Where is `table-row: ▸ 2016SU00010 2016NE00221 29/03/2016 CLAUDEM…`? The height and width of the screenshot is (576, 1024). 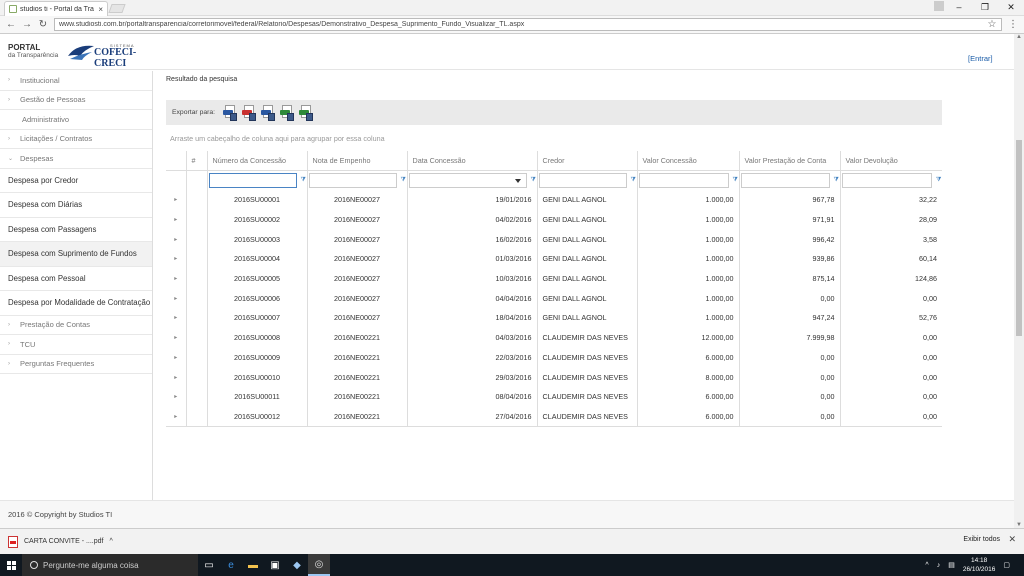 table-row: ▸ 2016SU00010 2016NE00221 29/03/2016 CLAUDEM… is located at coordinates (554, 377).